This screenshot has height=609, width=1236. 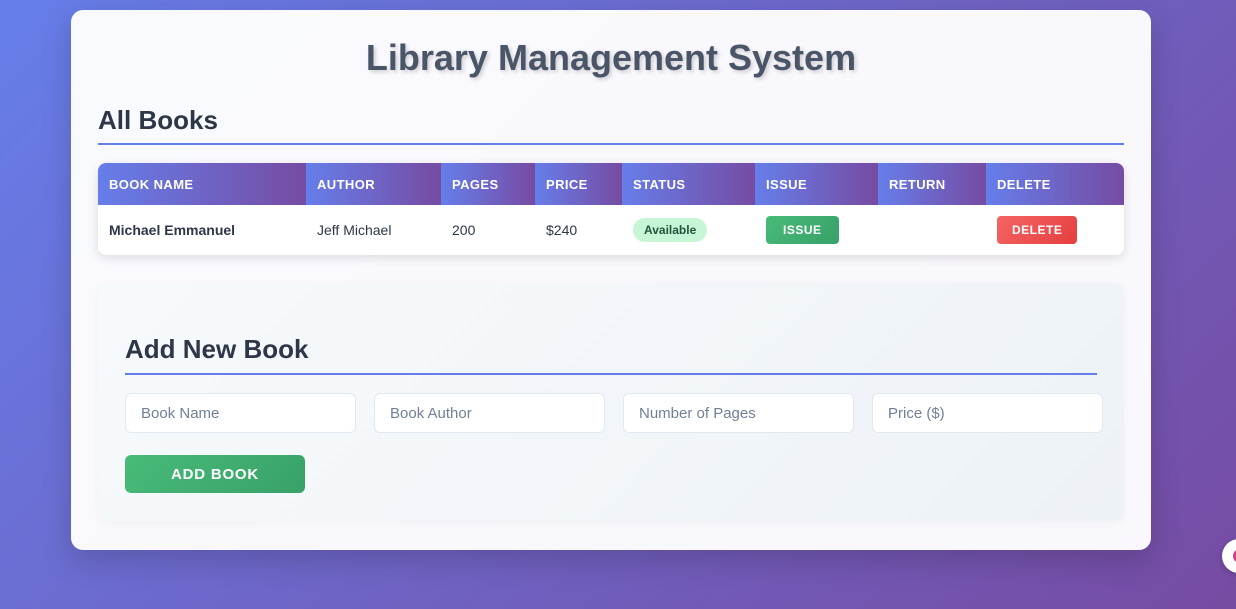 What do you see at coordinates (611, 329) in the screenshot?
I see `form-title: Add New Book` at bounding box center [611, 329].